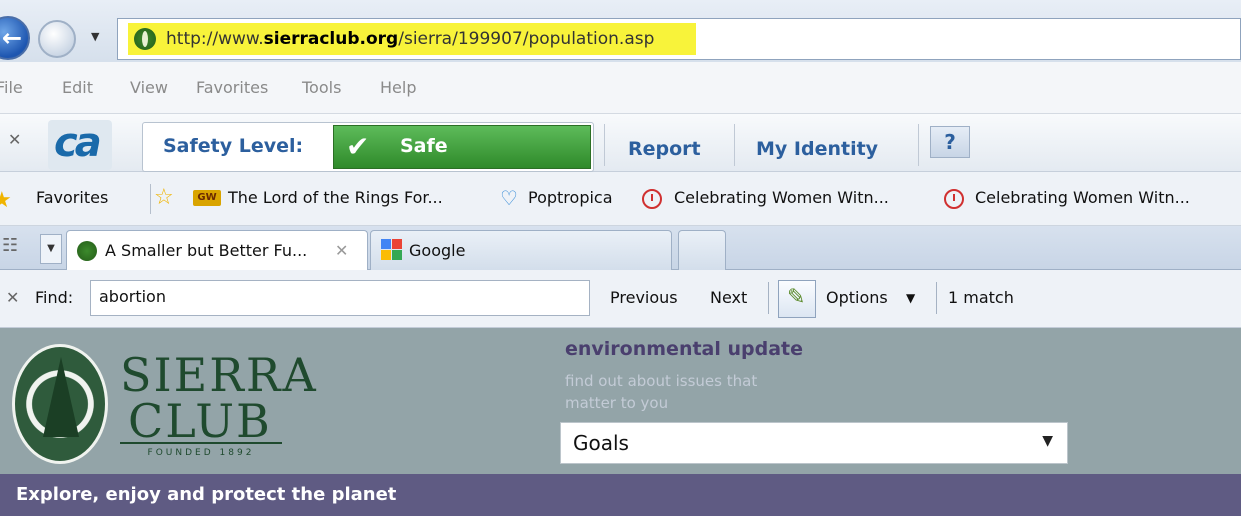  I want to click on chevron-down-icon: ▼, so click(1047, 441).